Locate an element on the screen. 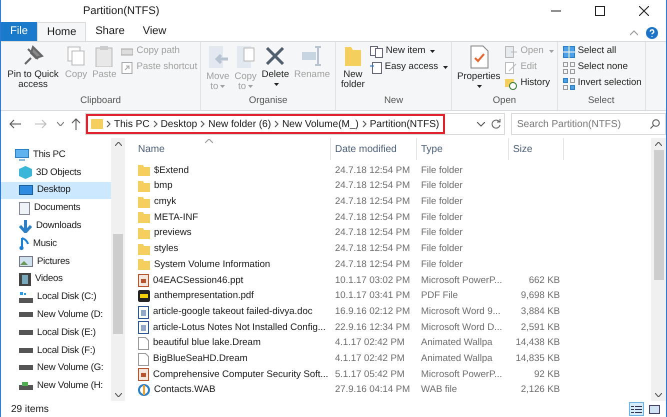  breadcrumb-item: Partition(NTFS) is located at coordinates (405, 124).